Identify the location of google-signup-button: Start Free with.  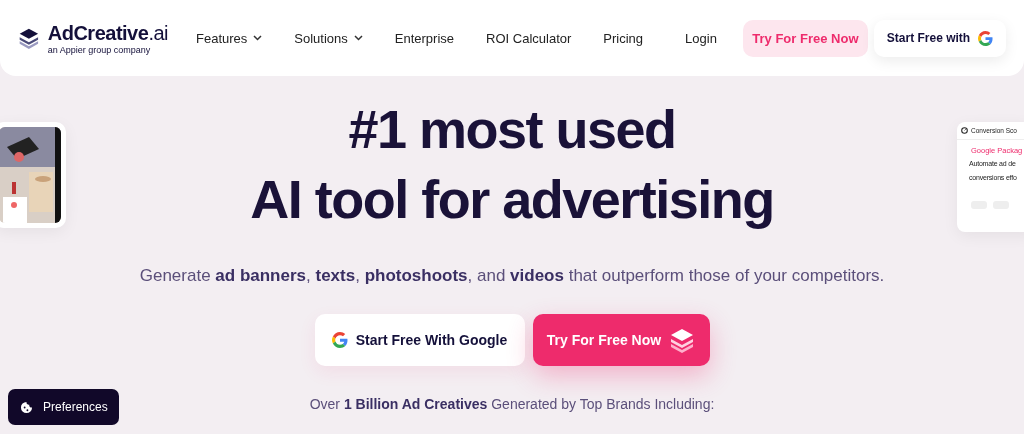
(939, 38).